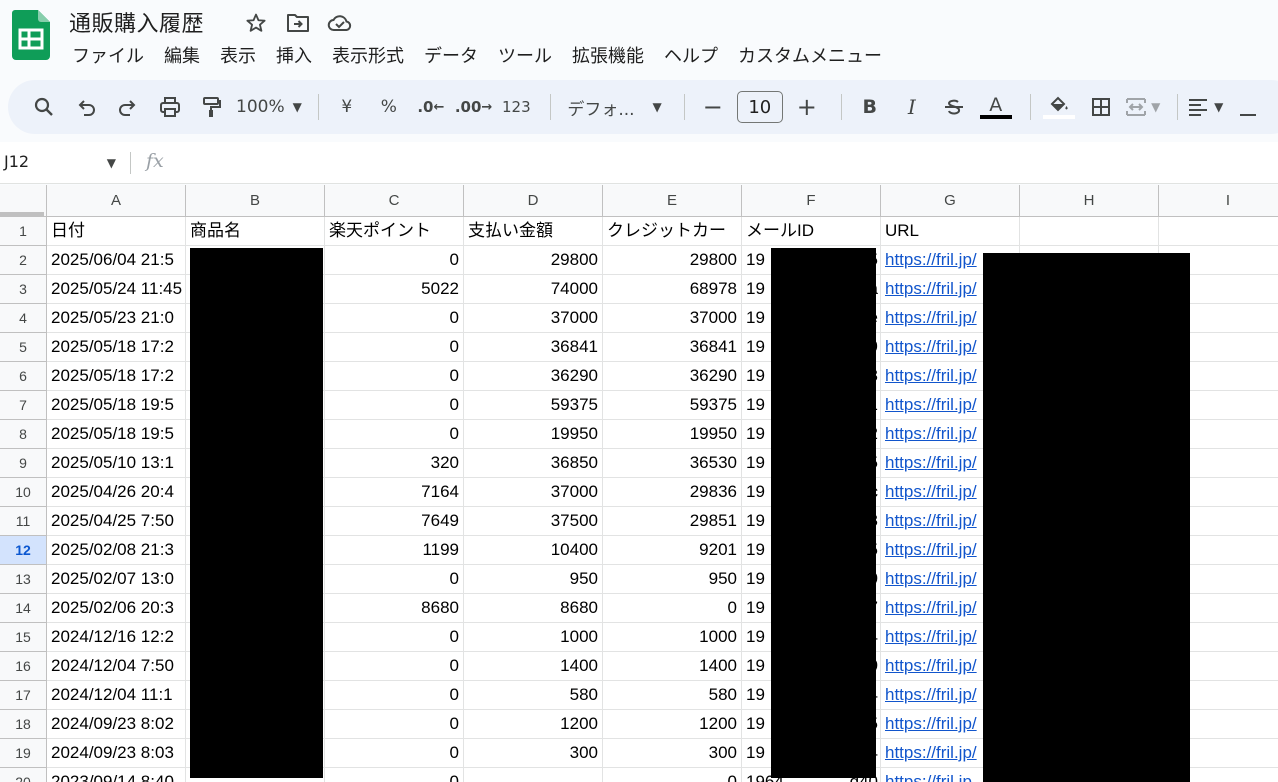  I want to click on cell-payment: 37500, so click(533, 521).